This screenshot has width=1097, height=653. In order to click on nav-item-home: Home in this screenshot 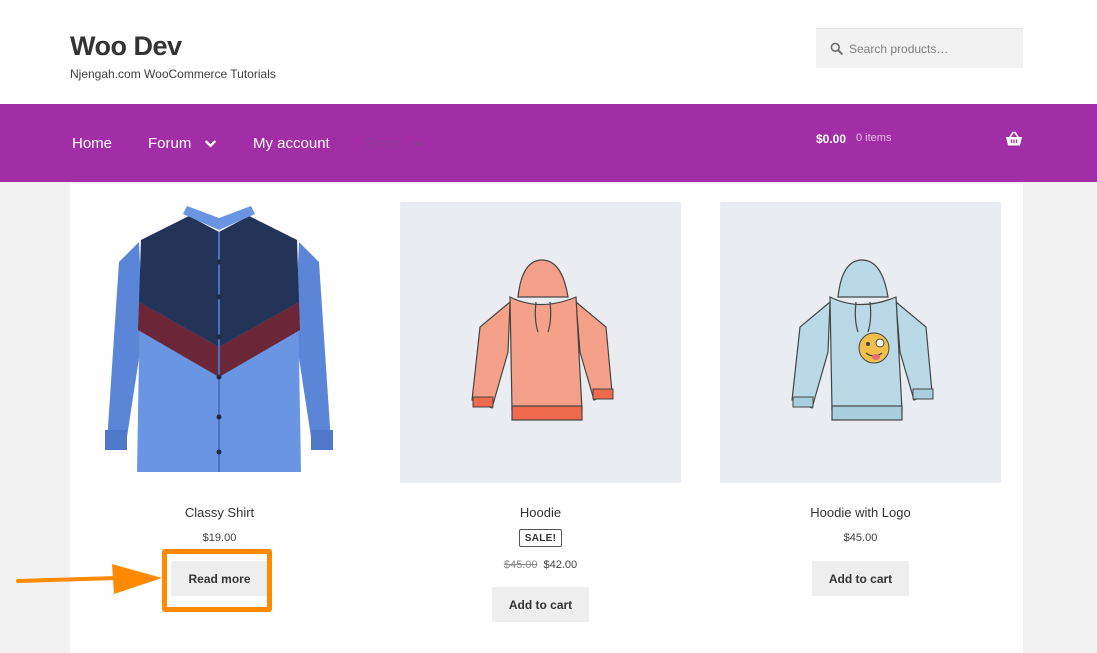, I will do `click(92, 143)`.